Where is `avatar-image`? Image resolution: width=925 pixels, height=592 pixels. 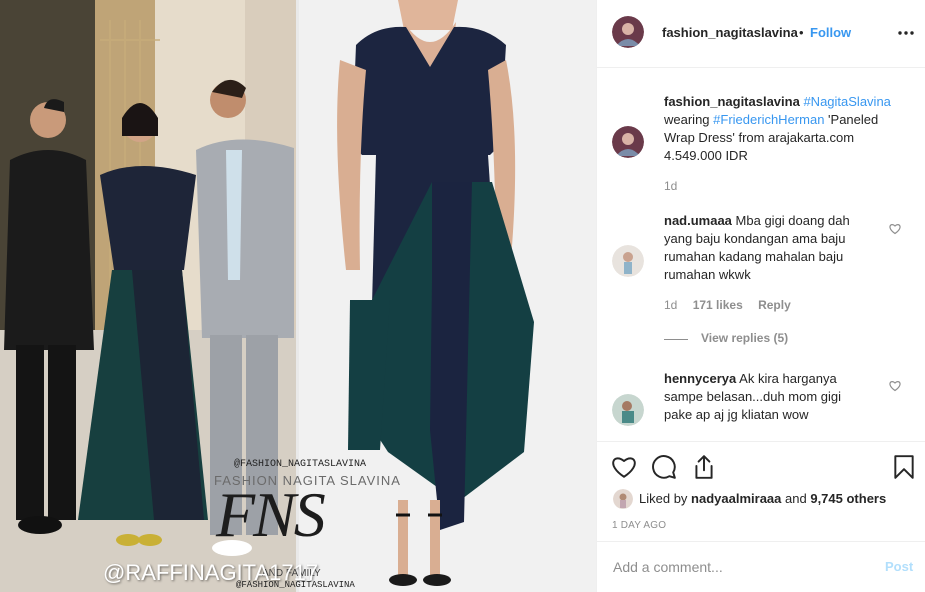 avatar-image is located at coordinates (628, 32).